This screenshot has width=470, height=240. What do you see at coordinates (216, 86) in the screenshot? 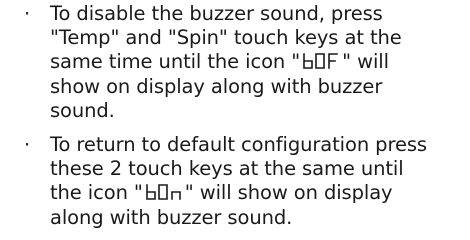
I see `text-line: show on display along with buzzer` at bounding box center [216, 86].